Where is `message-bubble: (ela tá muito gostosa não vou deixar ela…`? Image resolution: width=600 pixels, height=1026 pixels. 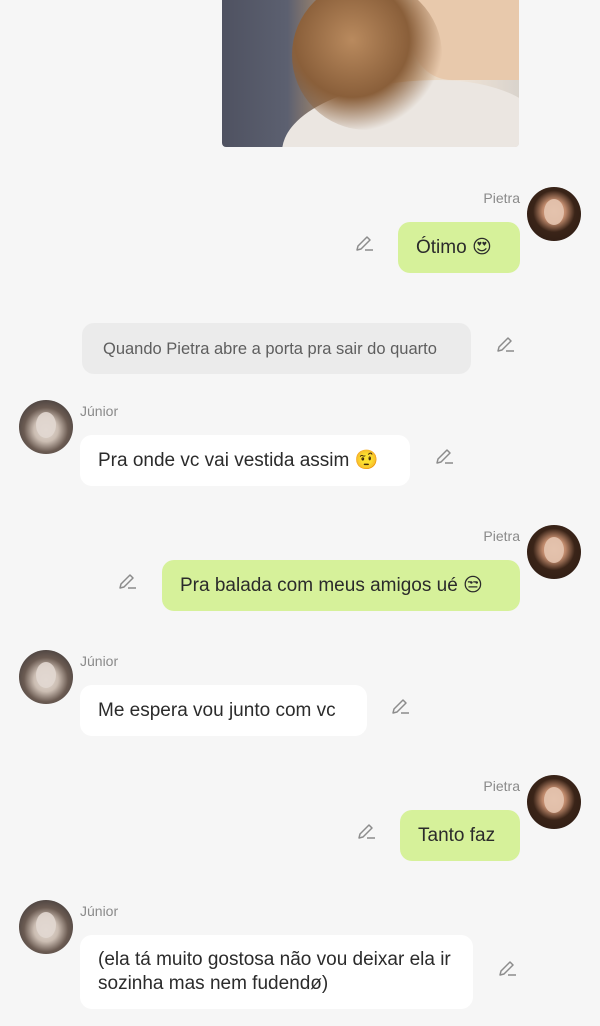
message-bubble: (ela tá muito gostosa não vou deixar ela… is located at coordinates (276, 972).